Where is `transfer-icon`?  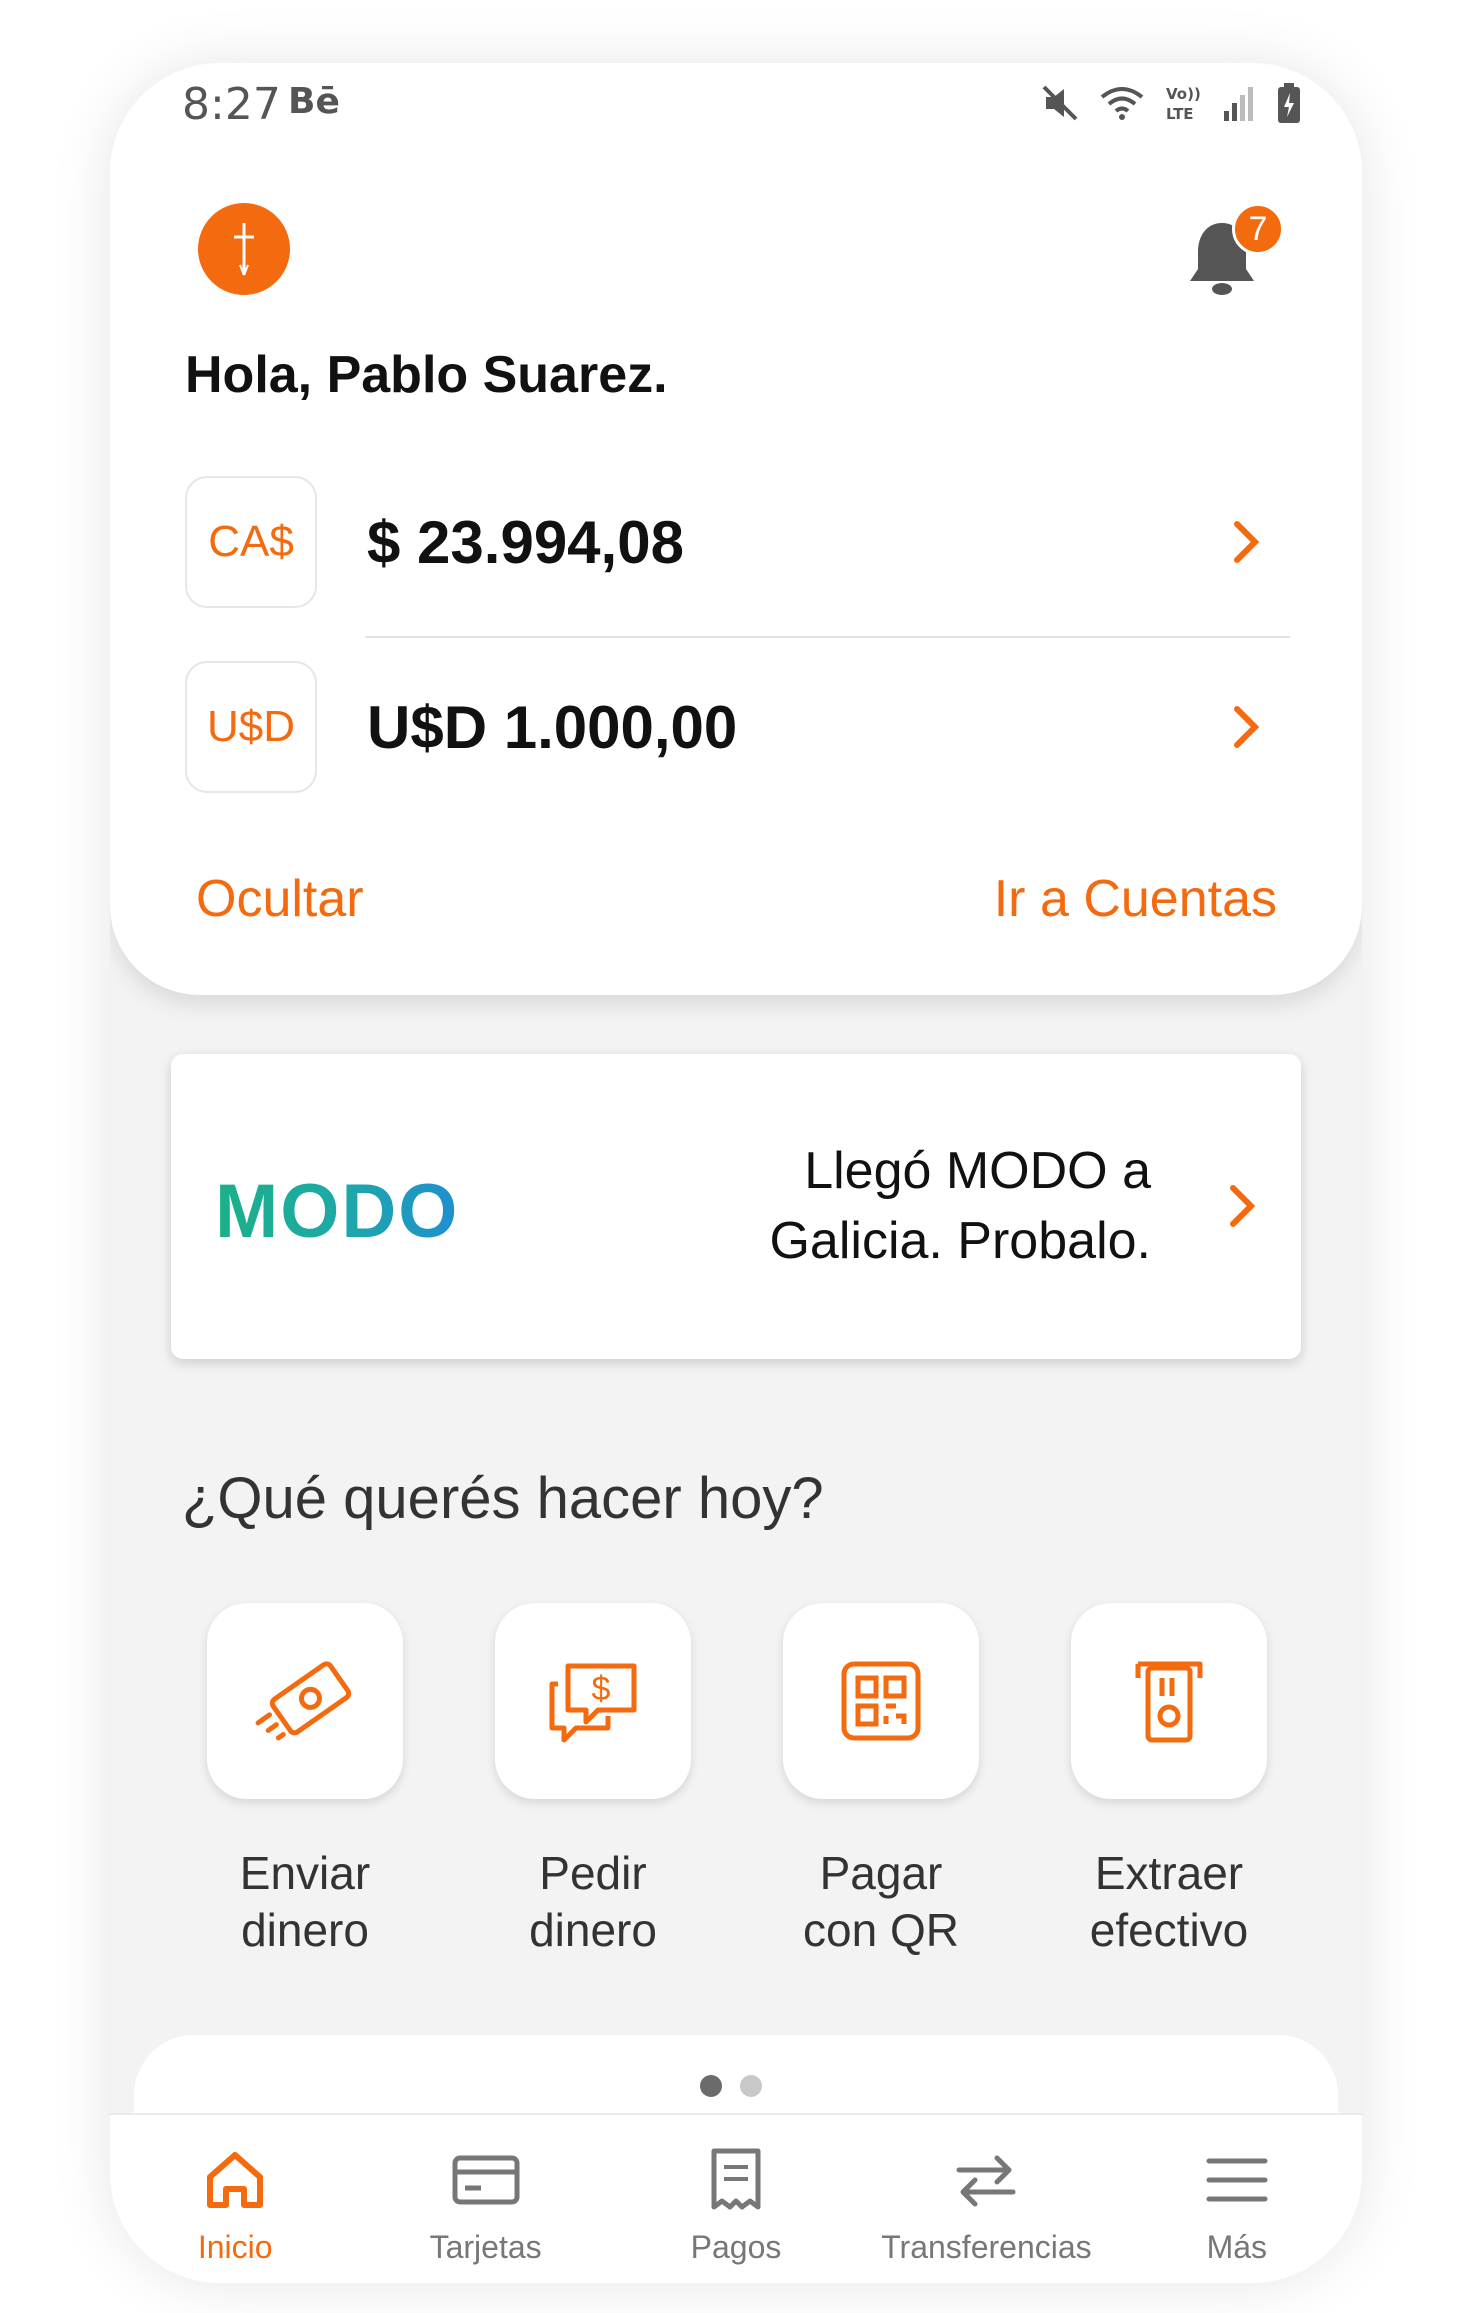
transfer-icon is located at coordinates (986, 2181).